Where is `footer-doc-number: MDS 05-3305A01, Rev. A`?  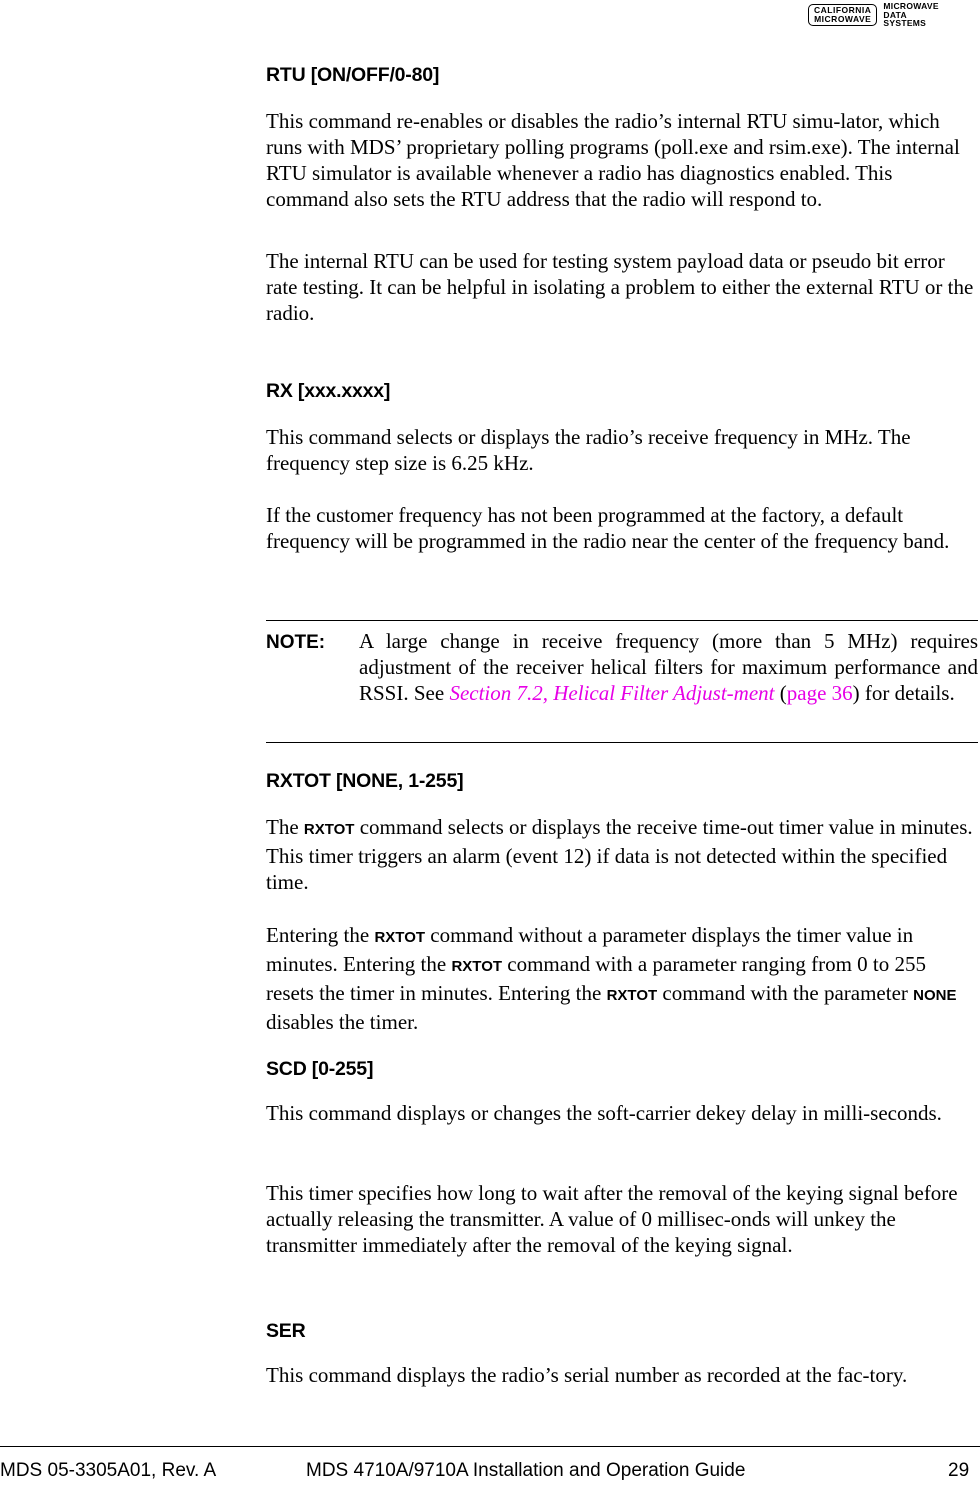 footer-doc-number: MDS 05-3305A01, Rev. A is located at coordinates (108, 1470).